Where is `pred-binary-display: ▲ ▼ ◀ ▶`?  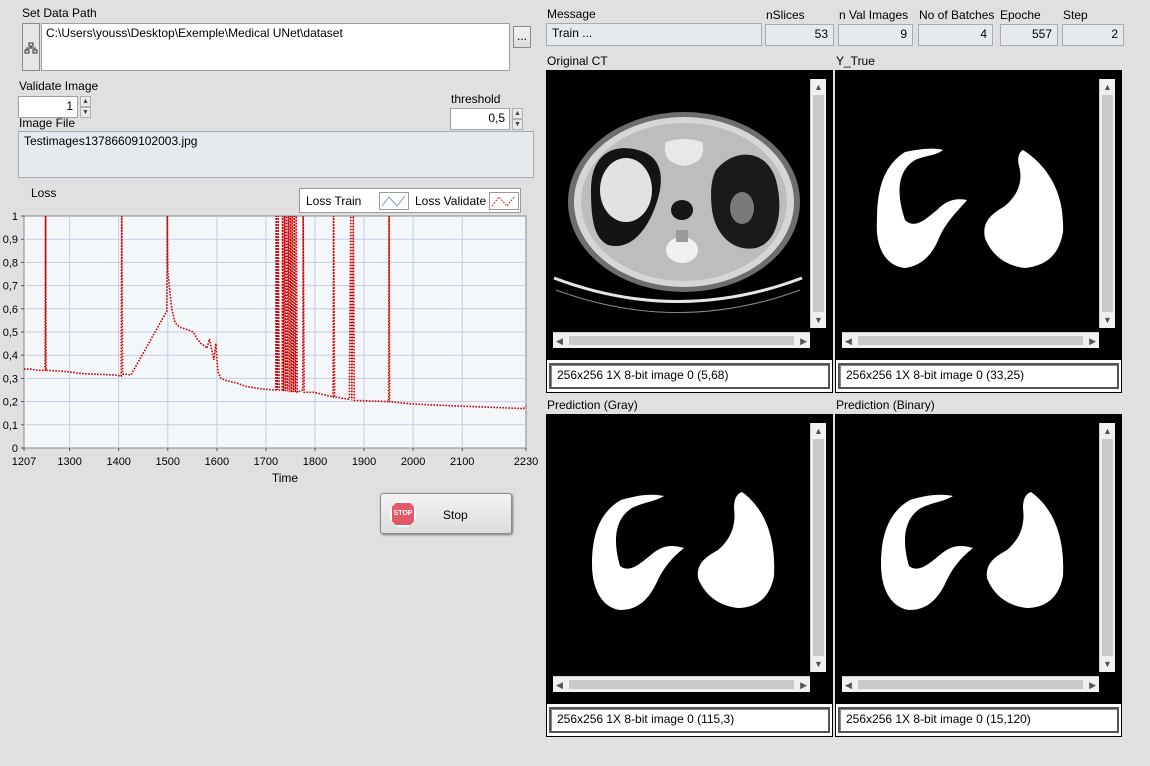 pred-binary-display: ▲ ▼ ◀ ▶ is located at coordinates (978, 558).